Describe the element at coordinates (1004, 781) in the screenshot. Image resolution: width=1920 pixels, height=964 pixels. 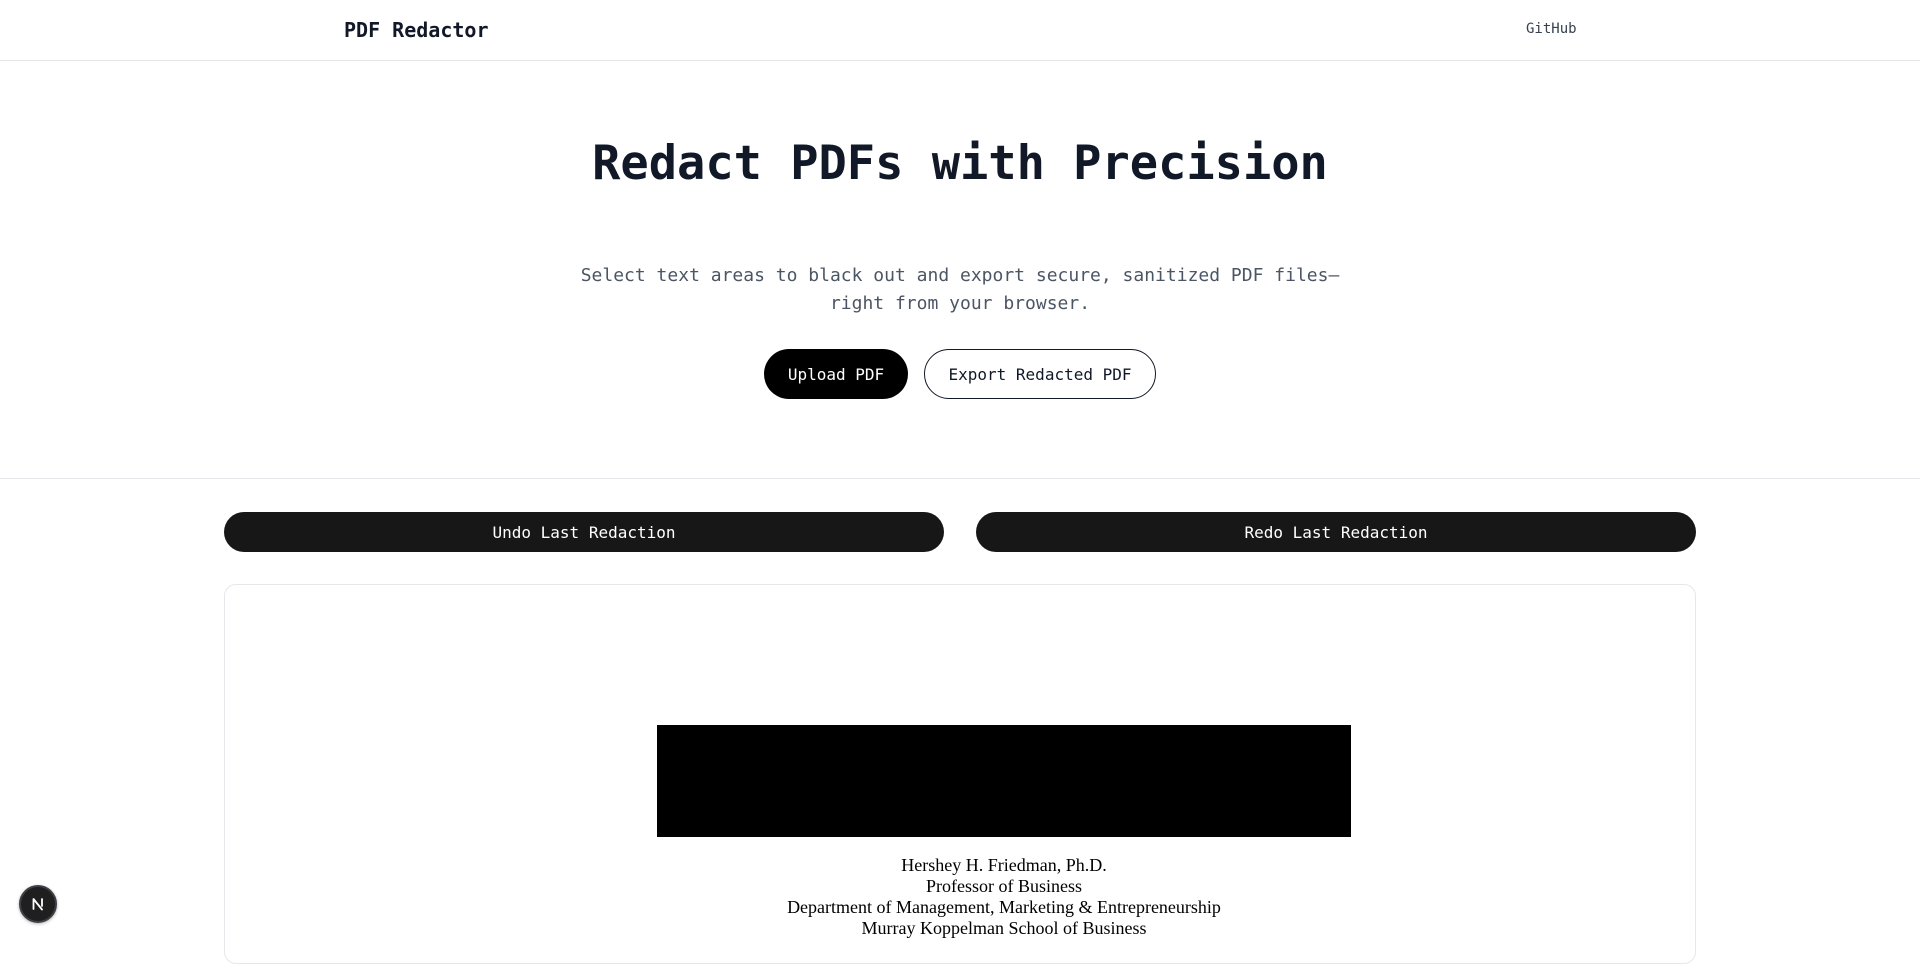
I see `redaction-box` at that location.